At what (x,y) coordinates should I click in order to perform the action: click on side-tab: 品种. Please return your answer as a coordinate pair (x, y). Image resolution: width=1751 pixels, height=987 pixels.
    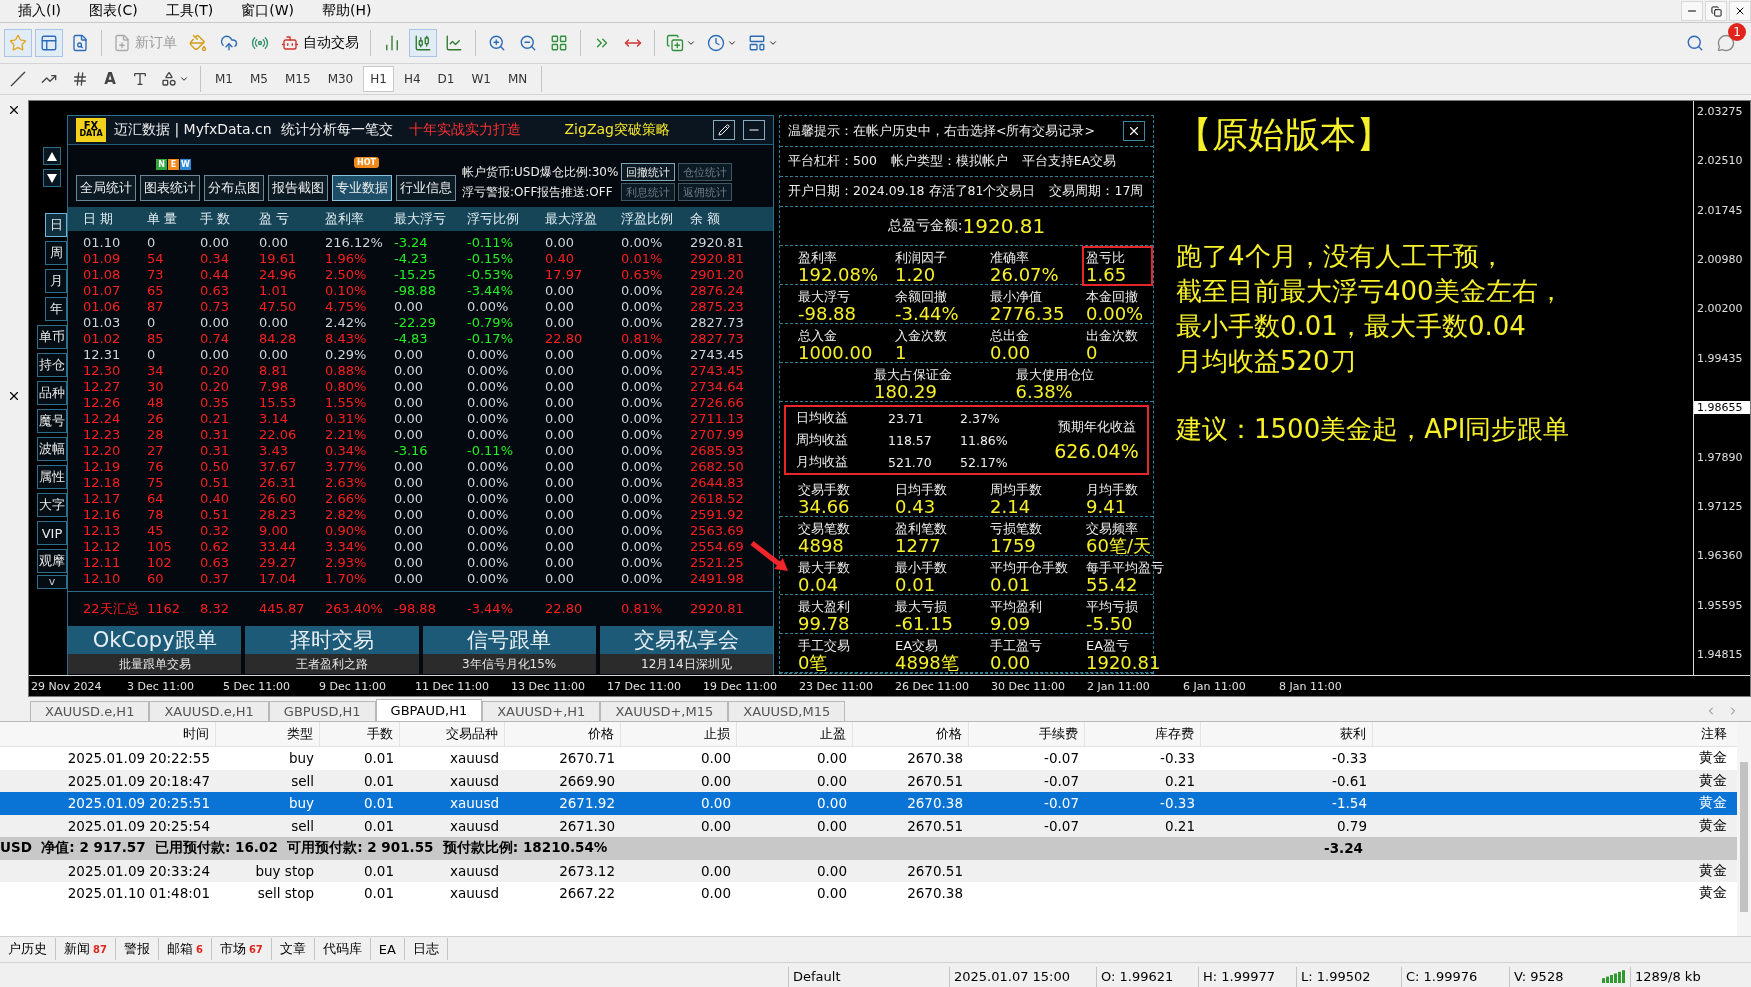
    Looking at the image, I should click on (52, 393).